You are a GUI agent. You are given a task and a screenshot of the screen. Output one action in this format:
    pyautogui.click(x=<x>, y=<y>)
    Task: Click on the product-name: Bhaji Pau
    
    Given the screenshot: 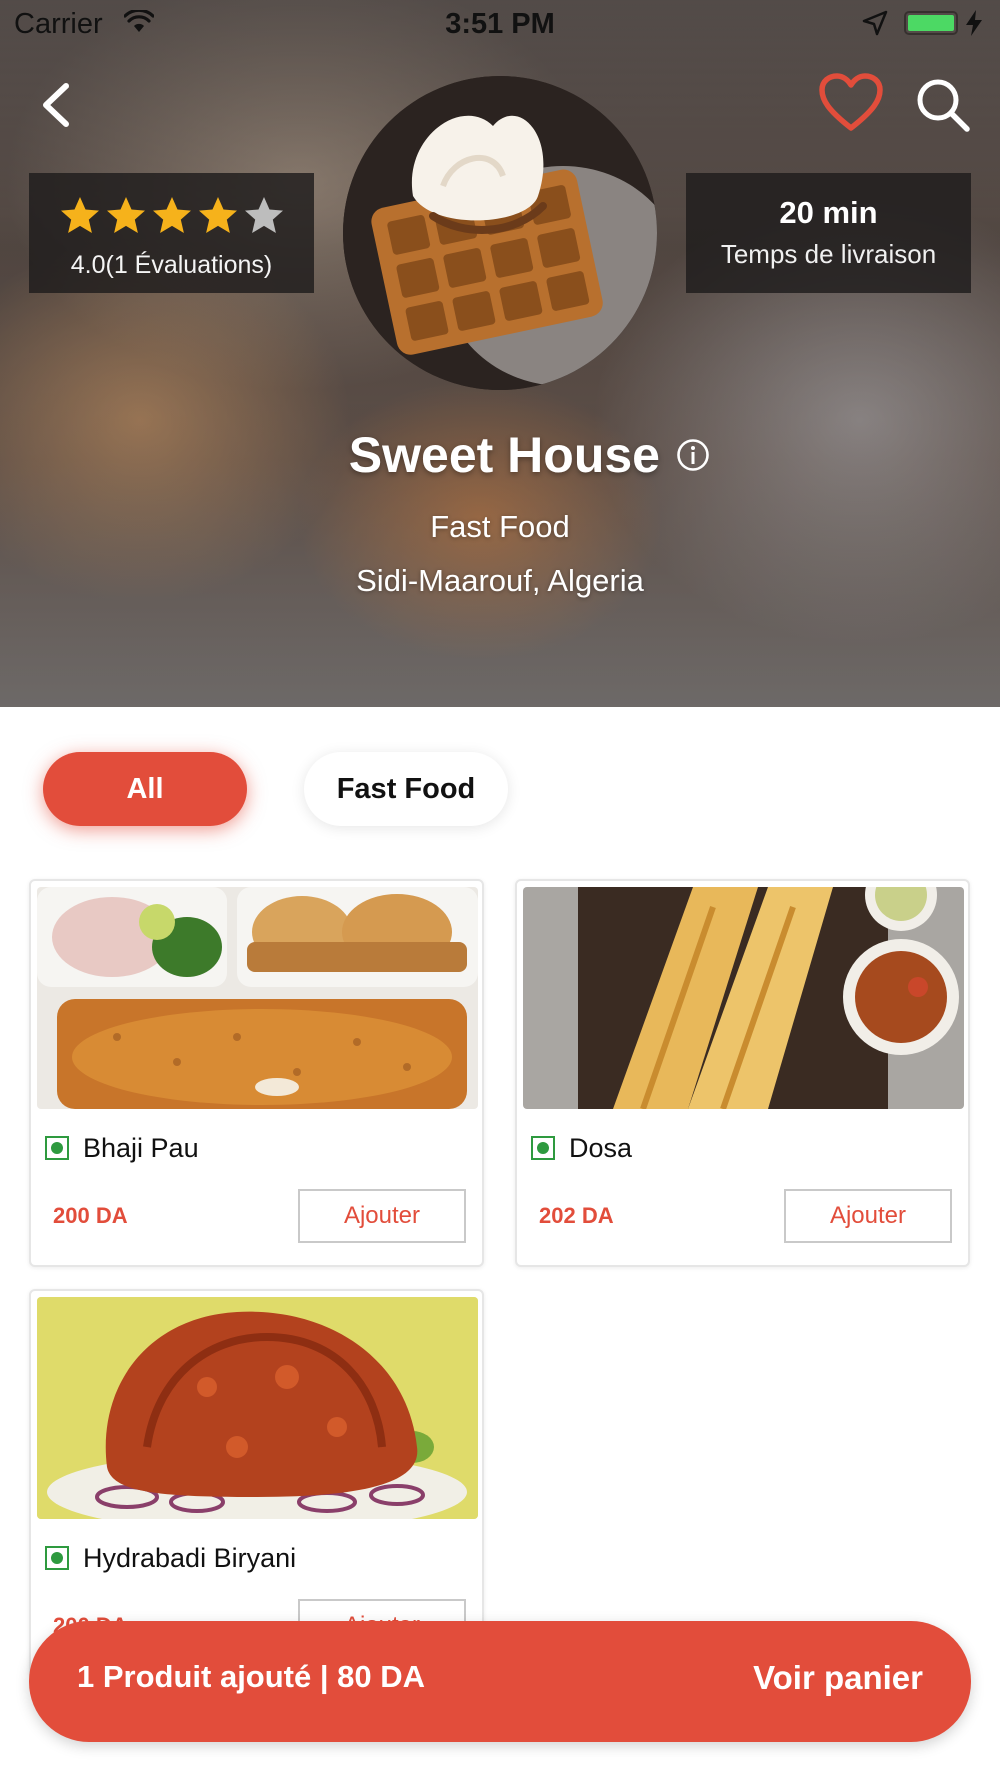 What is the action you would take?
    pyautogui.click(x=141, y=1148)
    